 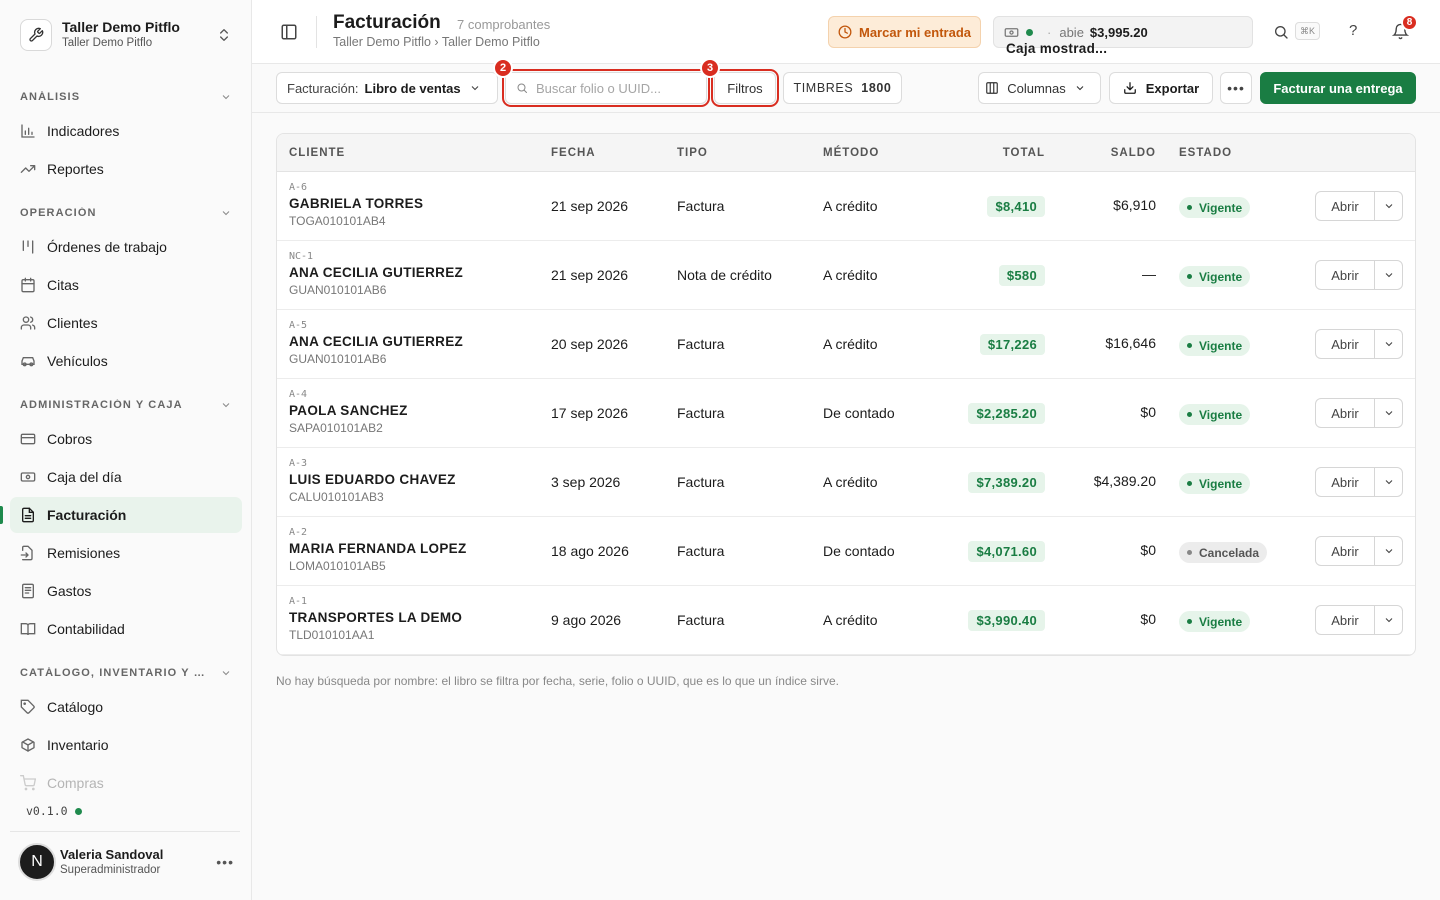 What do you see at coordinates (616, 88) in the screenshot?
I see `search-input` at bounding box center [616, 88].